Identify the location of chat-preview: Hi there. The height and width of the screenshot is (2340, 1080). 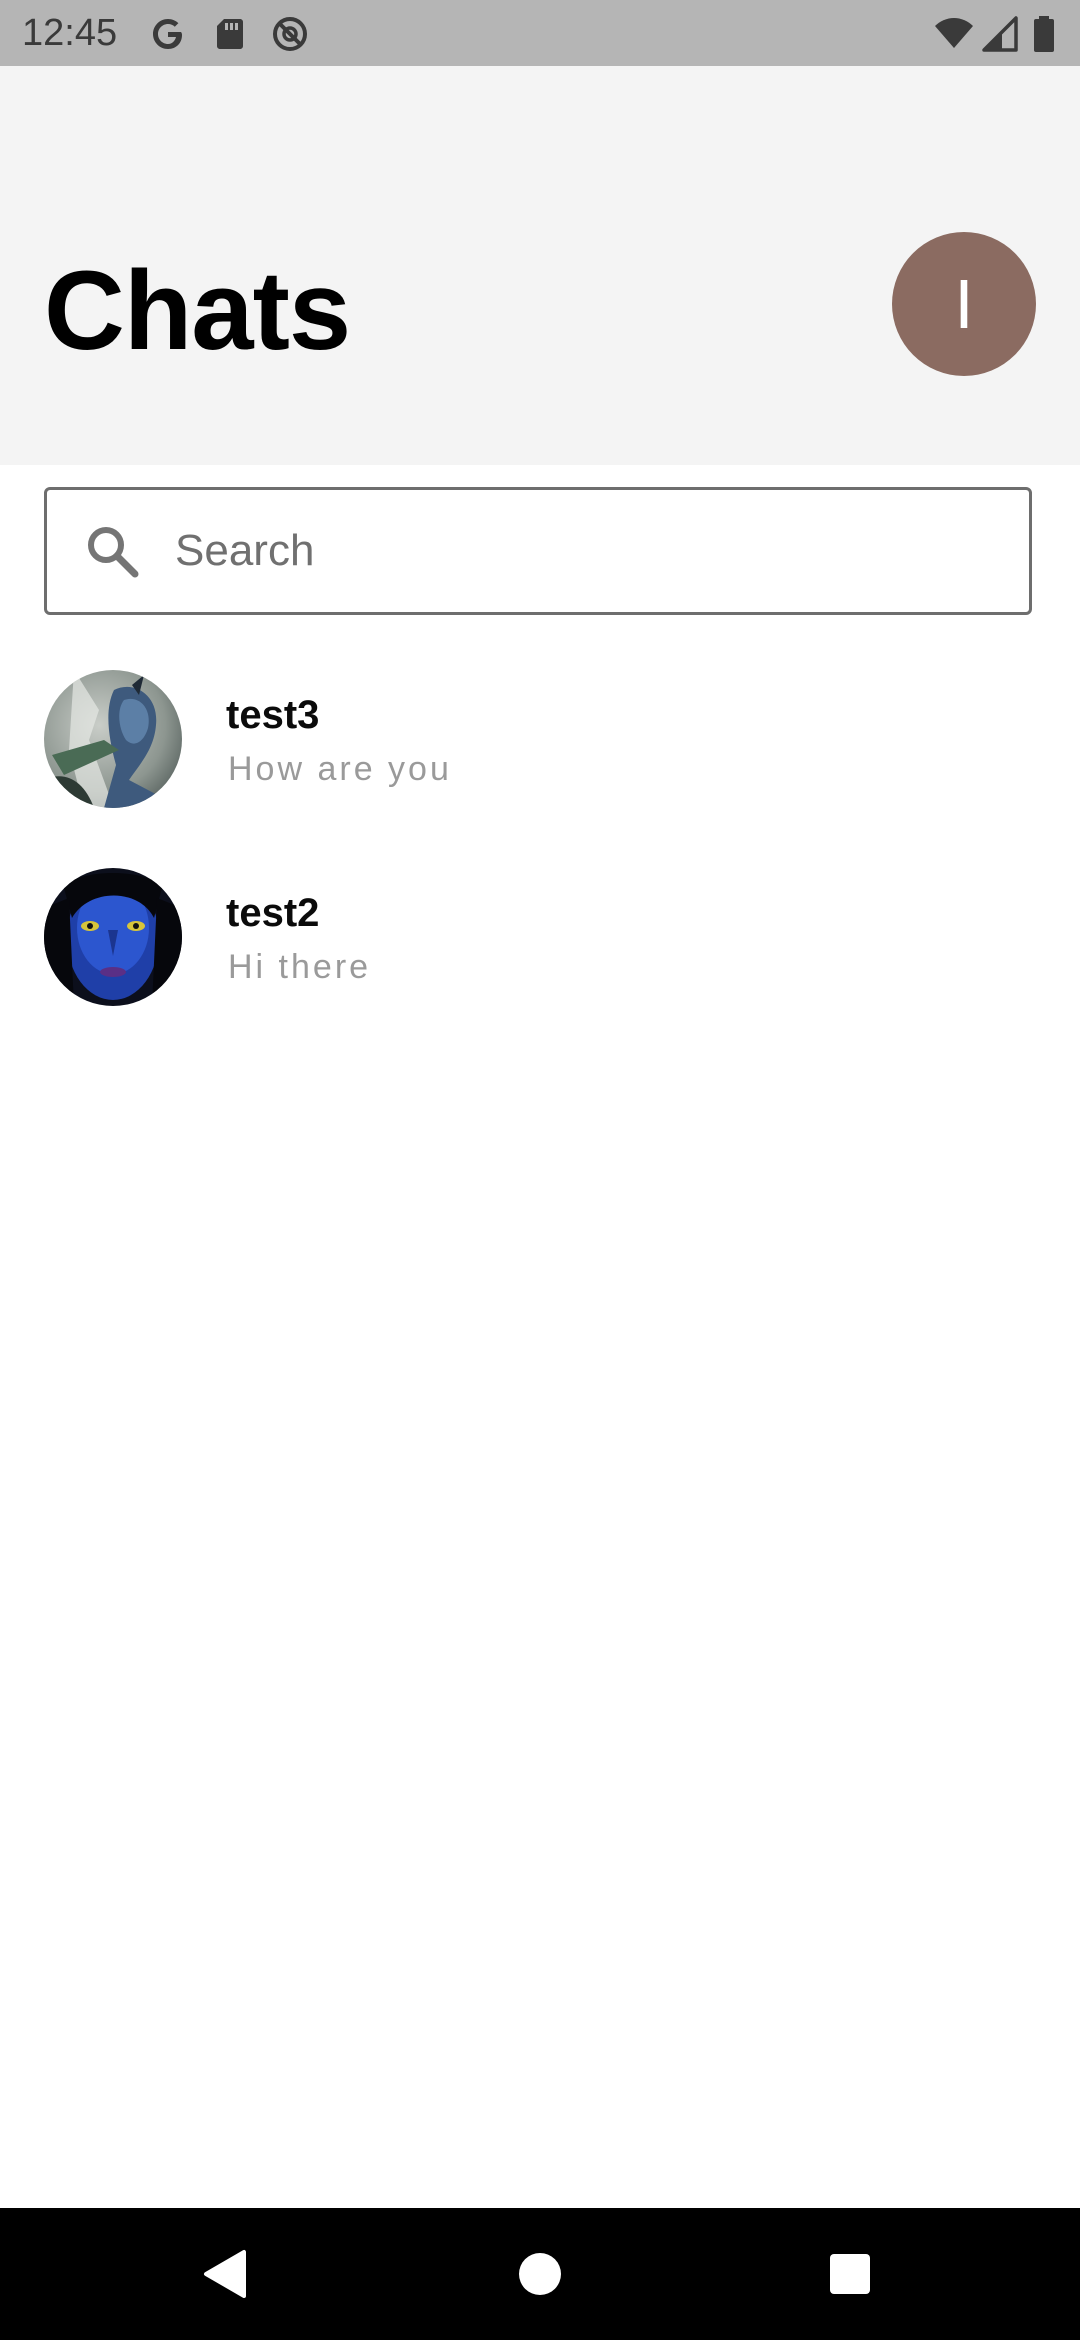
(300, 967).